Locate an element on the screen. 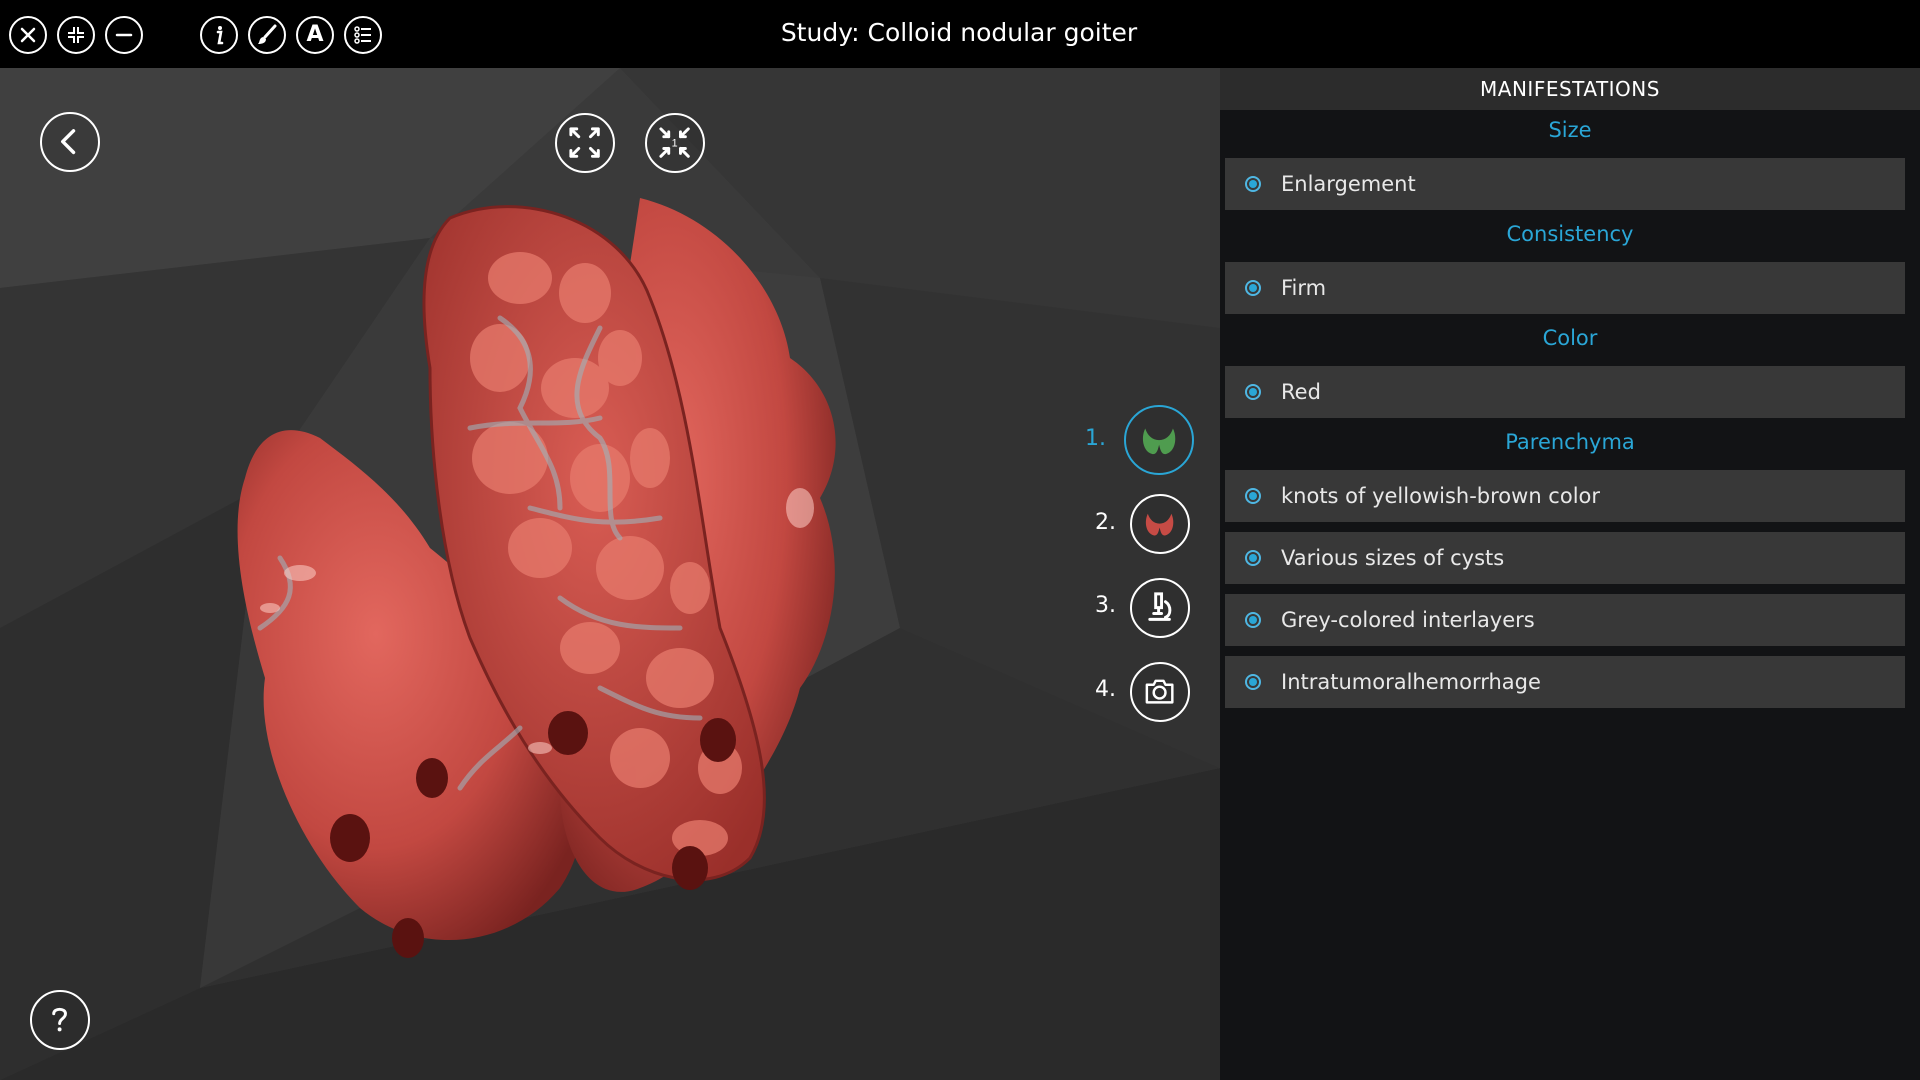 Image resolution: width=1920 pixels, height=1080 pixels. microscope-icon is located at coordinates (1160, 607).